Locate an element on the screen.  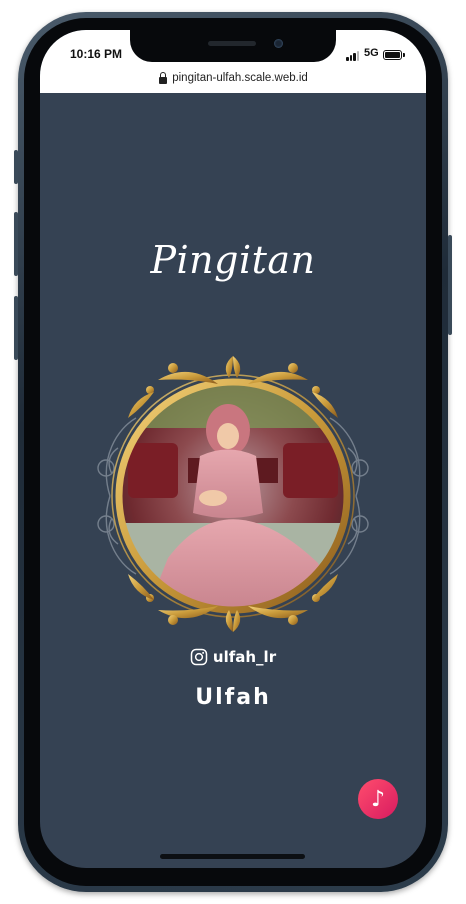
url-text: pingitan-ulfah.scale.web.id is located at coordinates (240, 78).